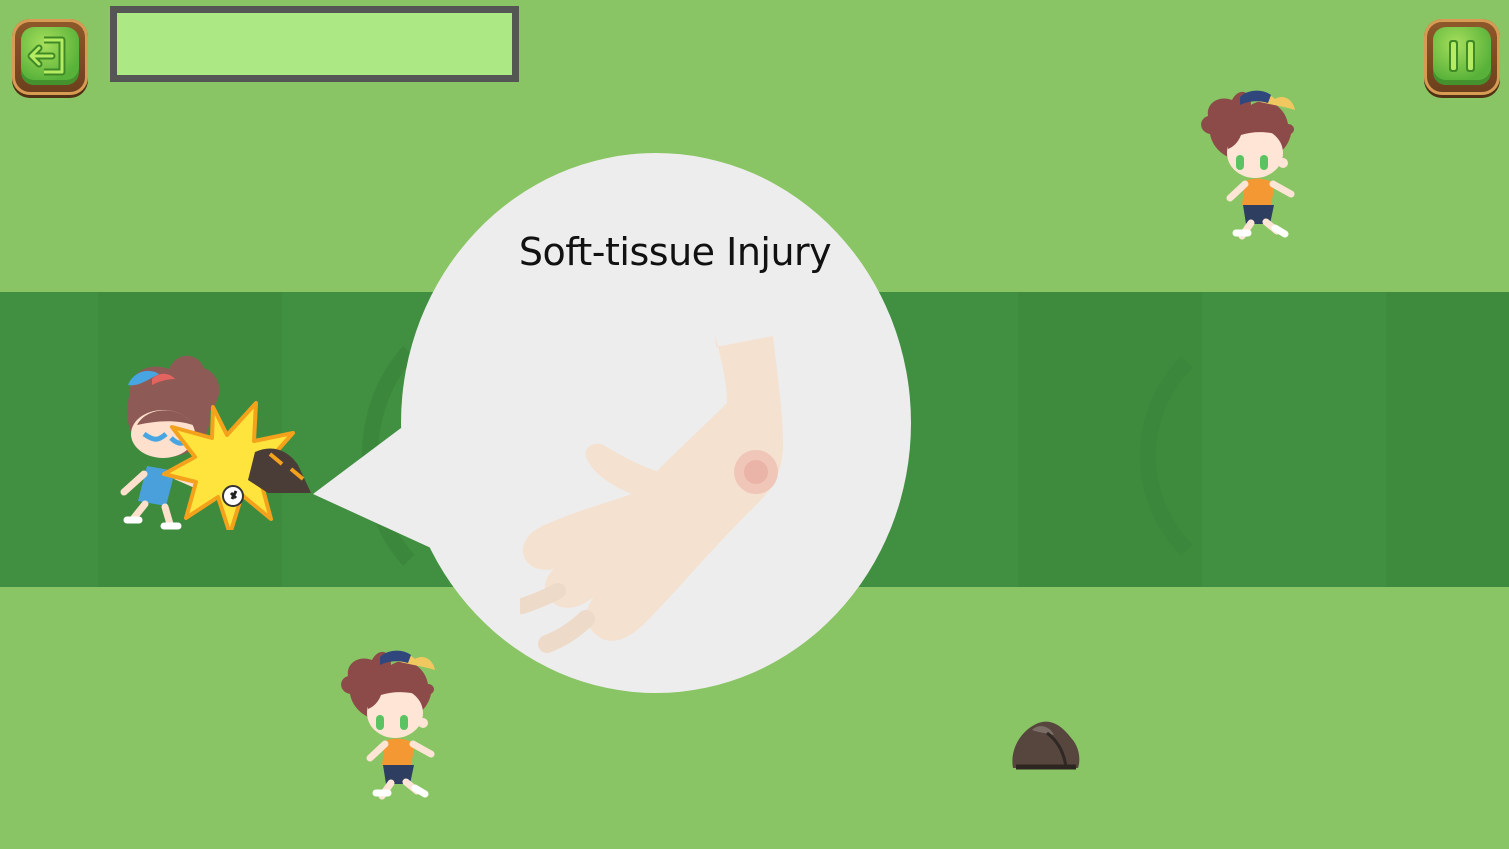 This screenshot has width=1509, height=849. Describe the element at coordinates (651, 494) in the screenshot. I see `arm-bruise-icon` at that location.